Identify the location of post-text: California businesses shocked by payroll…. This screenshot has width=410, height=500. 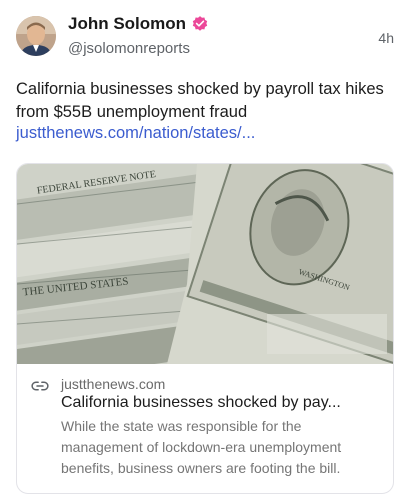
(200, 100).